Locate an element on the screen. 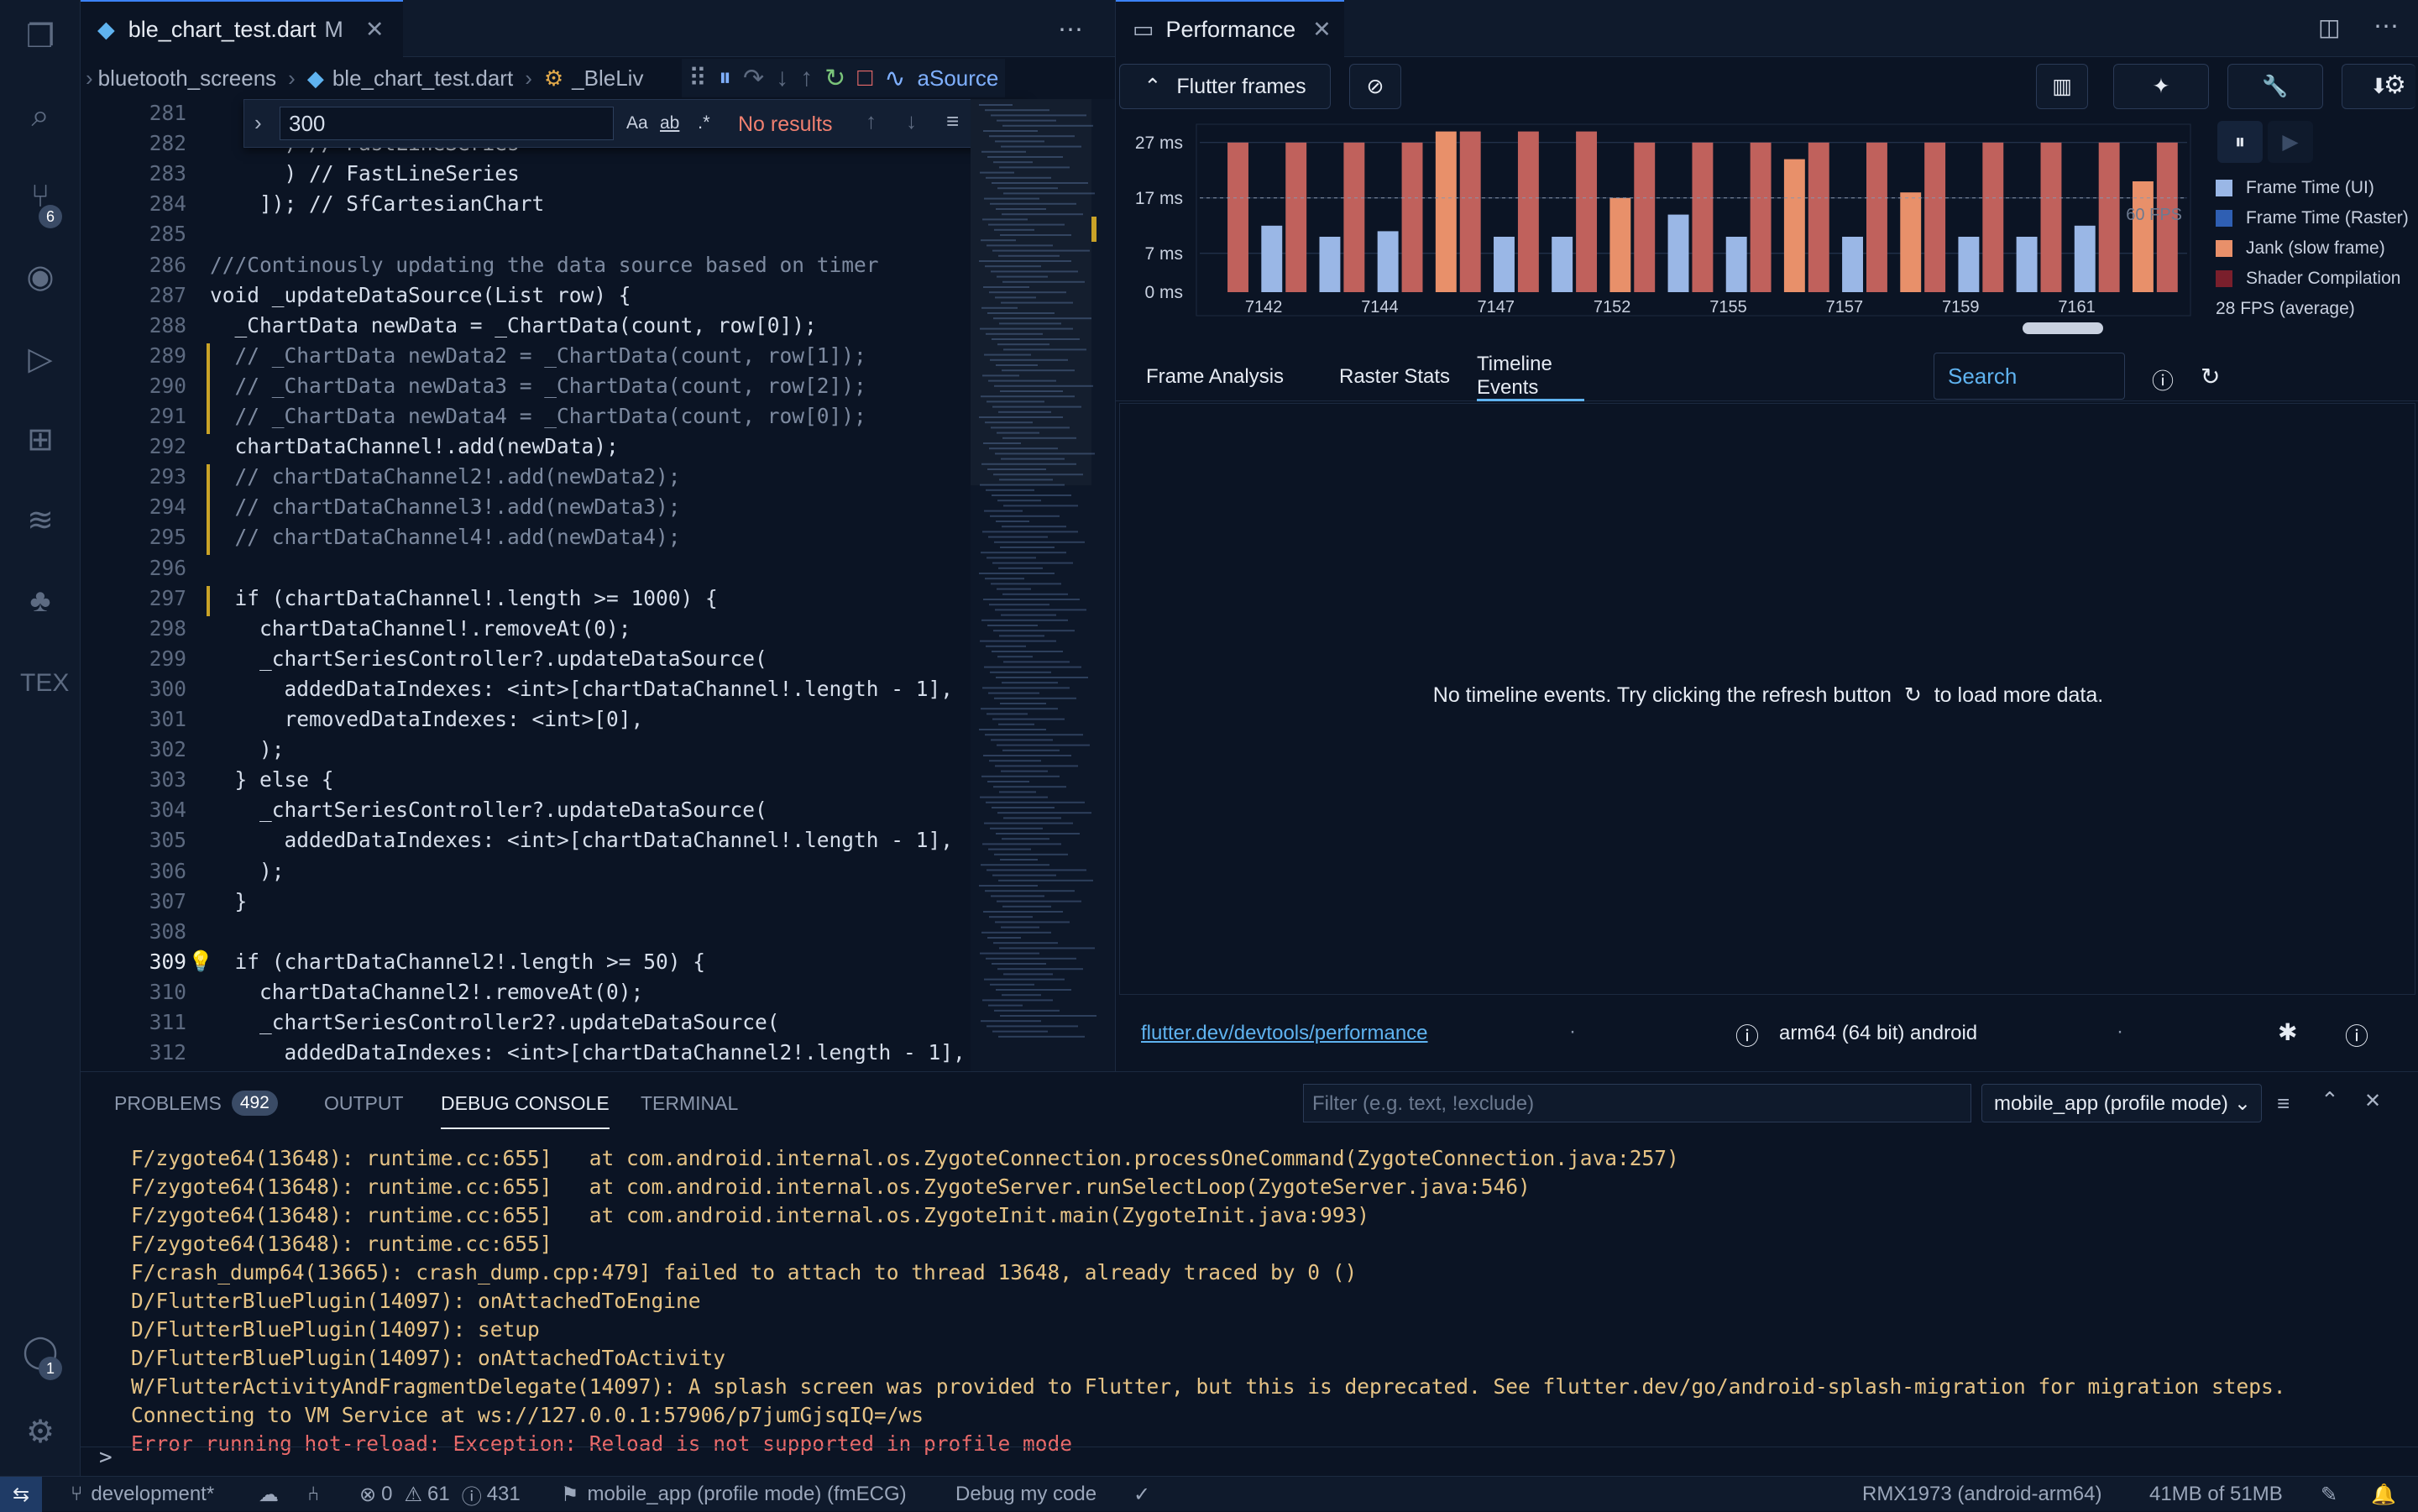  enhance-tracing-button: ✦ is located at coordinates (2161, 86).